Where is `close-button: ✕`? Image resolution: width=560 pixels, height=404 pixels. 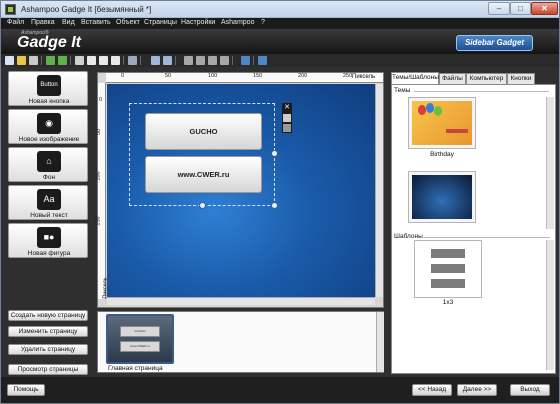
close-button: ✕ is located at coordinates (544, 8).